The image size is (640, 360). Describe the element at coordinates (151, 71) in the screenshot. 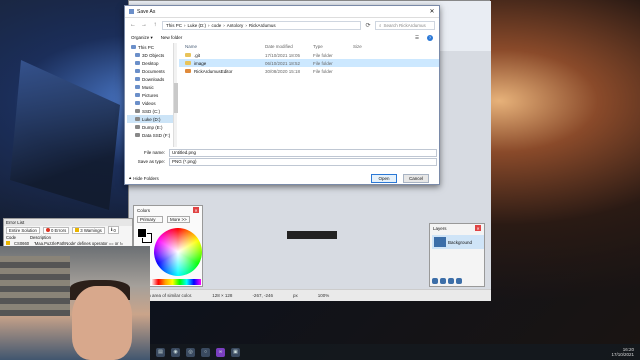

I see `nav-item-documents: Documents` at that location.